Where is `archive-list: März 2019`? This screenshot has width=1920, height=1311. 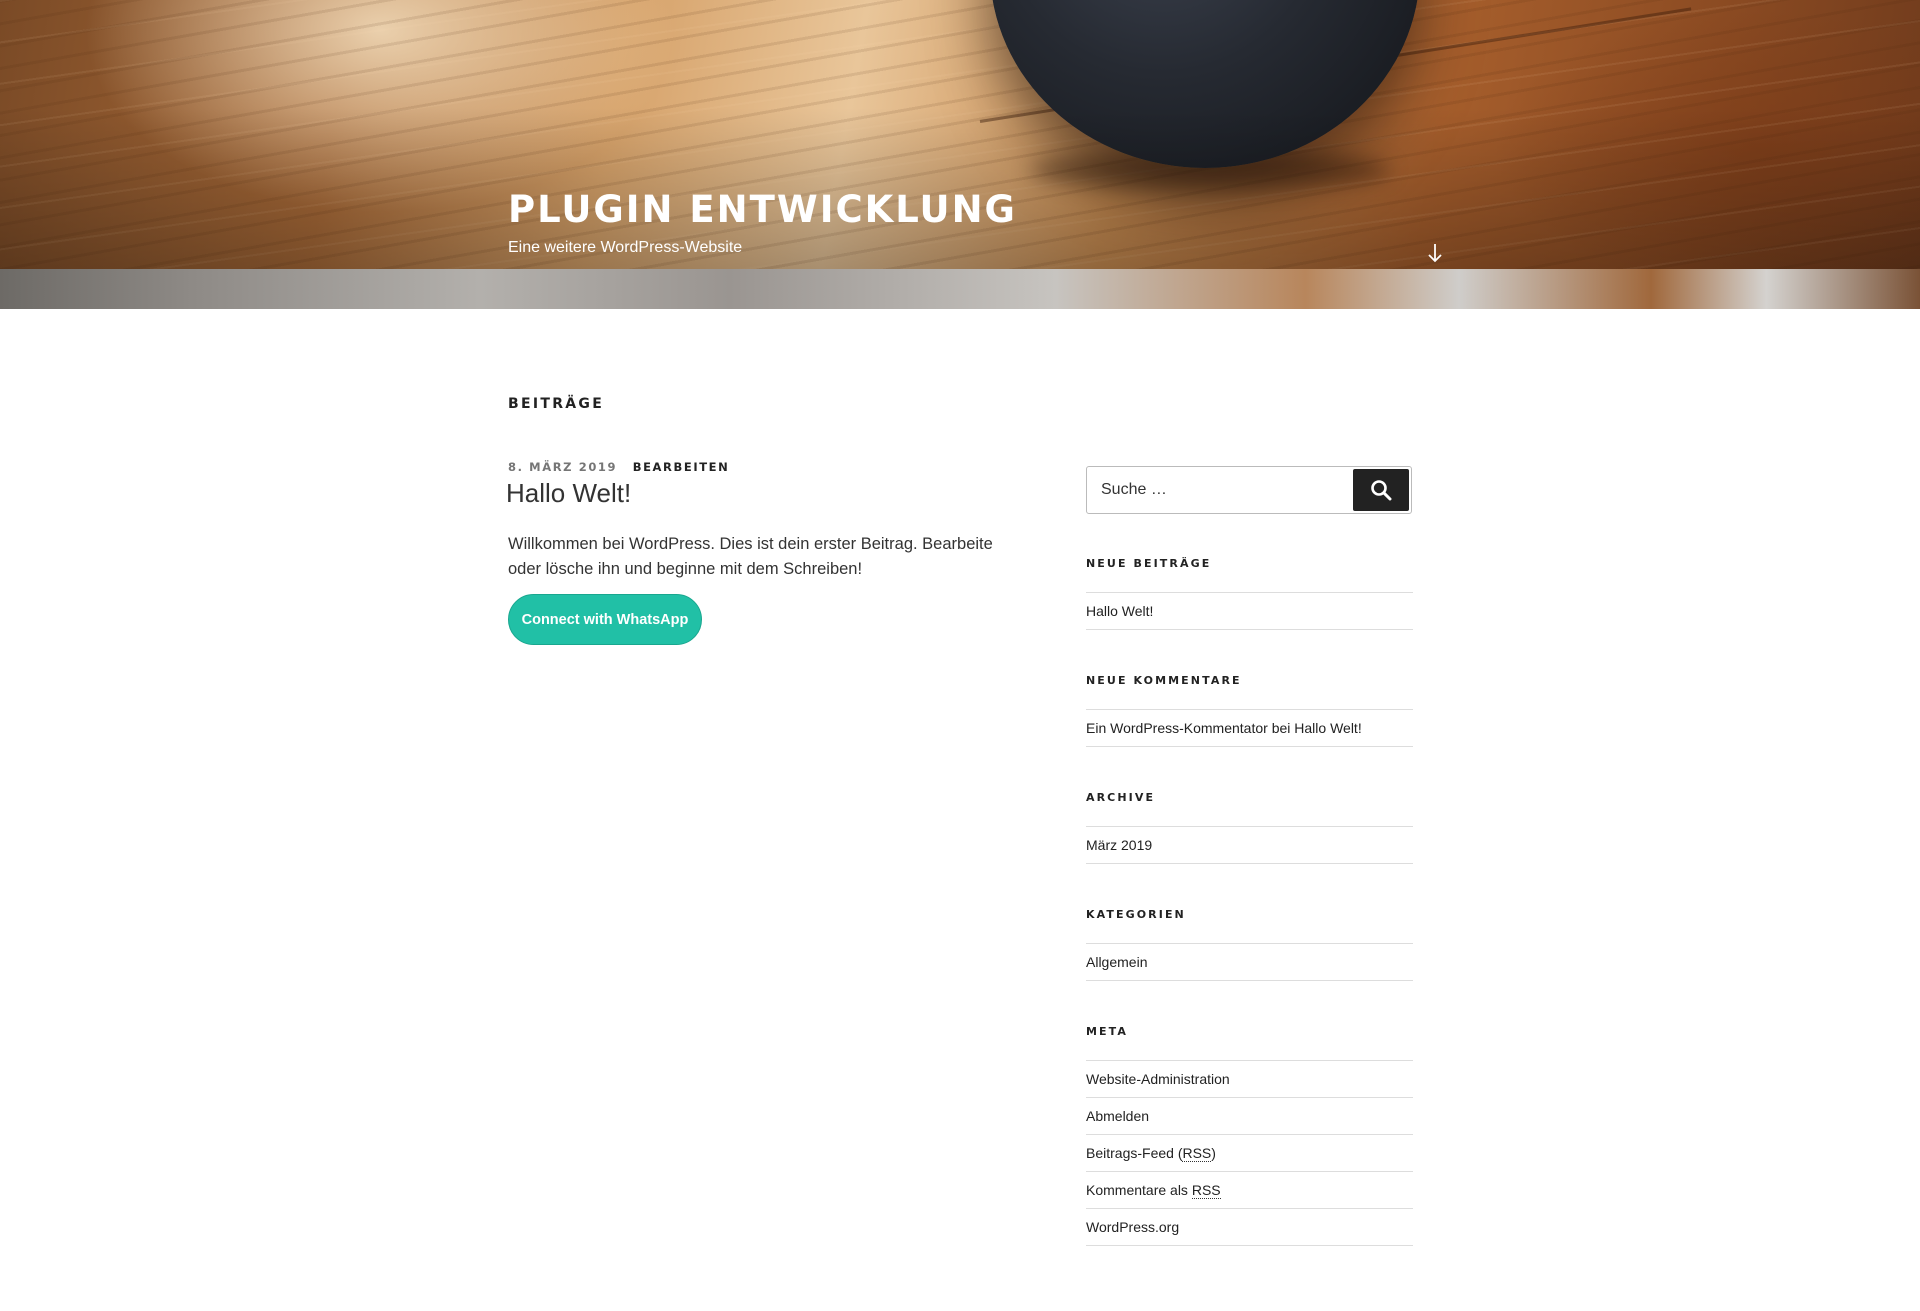 archive-list: März 2019 is located at coordinates (1249, 845).